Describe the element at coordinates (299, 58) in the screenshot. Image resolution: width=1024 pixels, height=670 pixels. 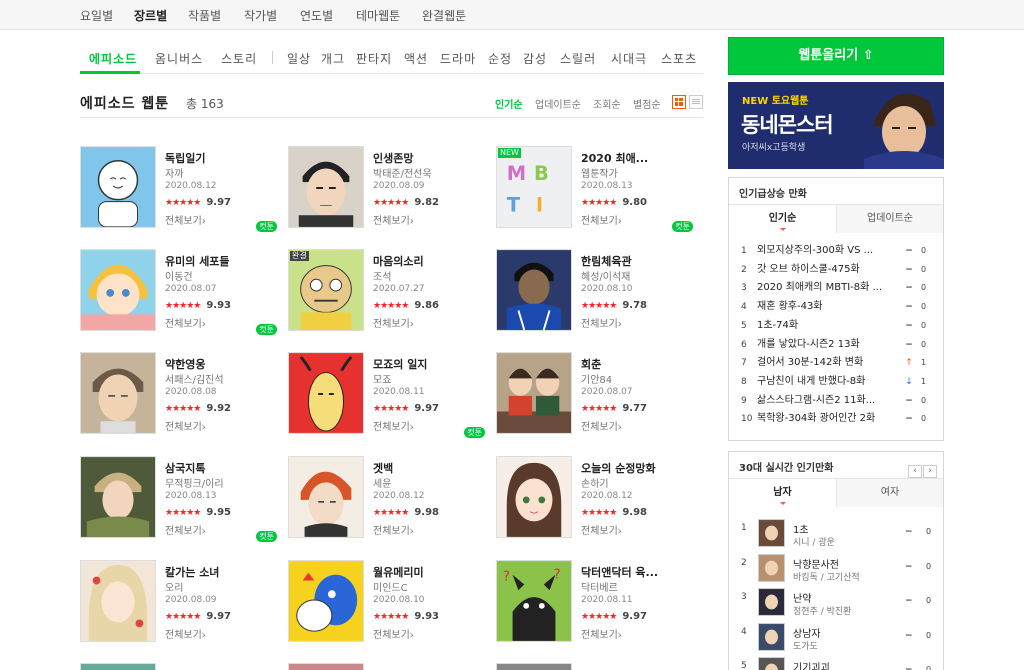
I see `genre-tab-daily: 일상` at that location.